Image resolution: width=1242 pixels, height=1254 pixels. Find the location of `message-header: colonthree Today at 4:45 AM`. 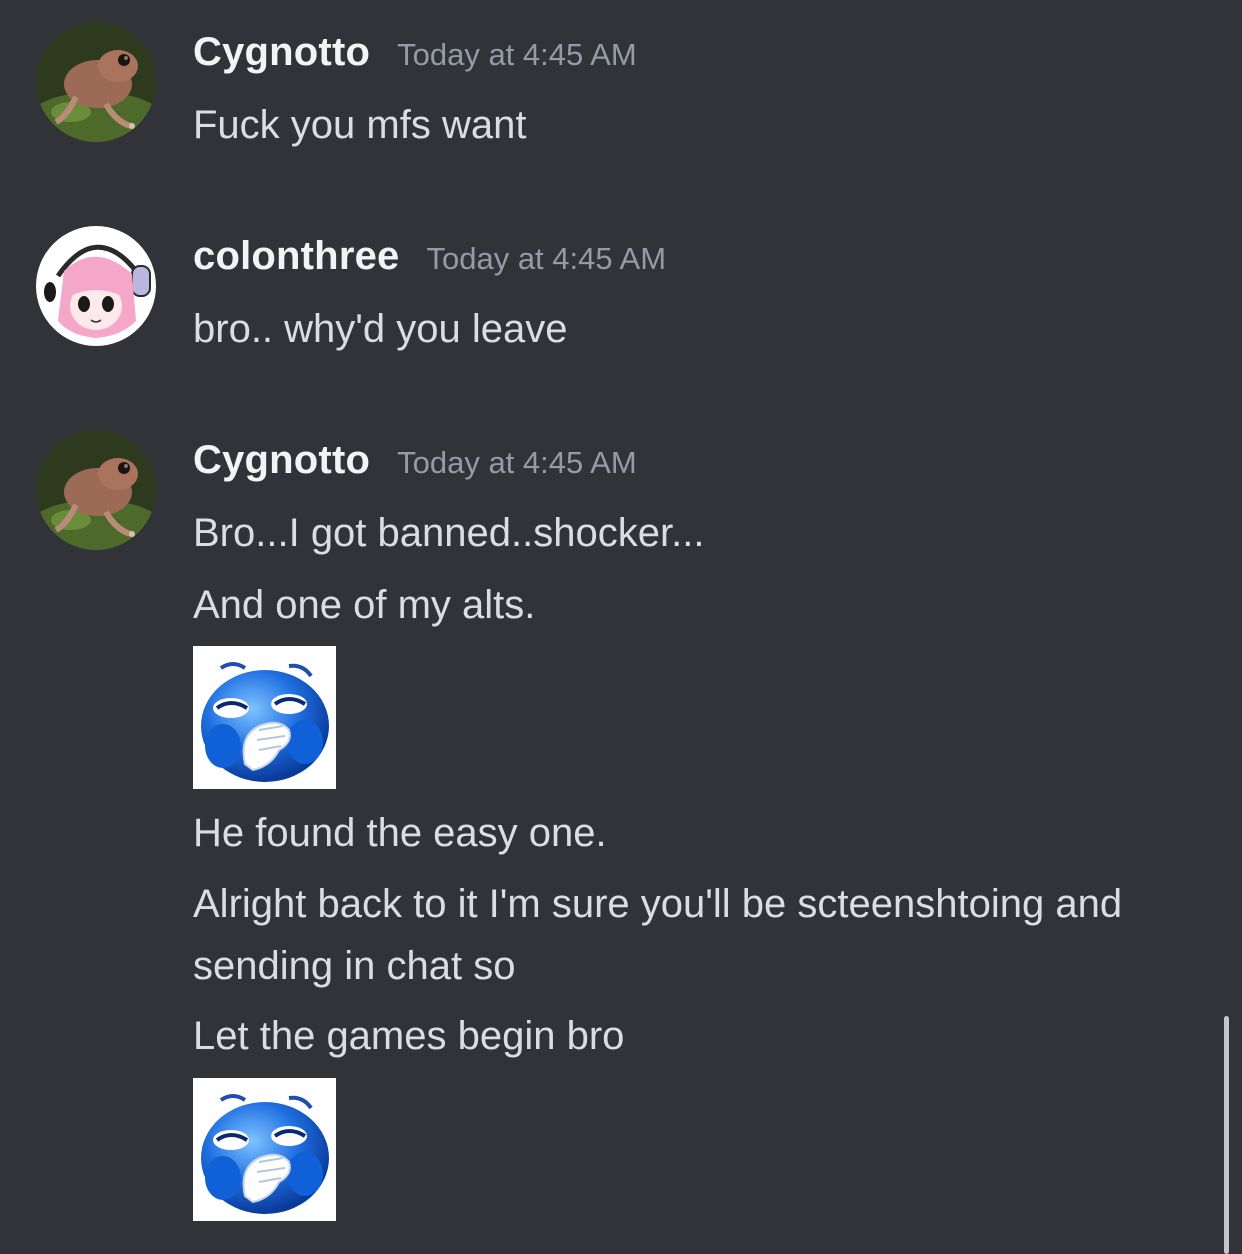

message-header: colonthree Today at 4:45 AM is located at coordinates (429, 259).